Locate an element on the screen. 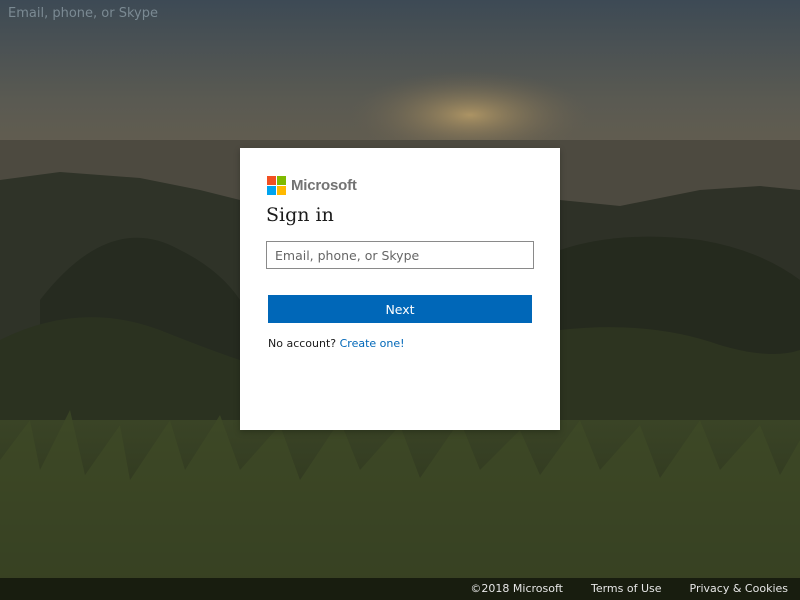  create-account-link: Create one! is located at coordinates (372, 343).